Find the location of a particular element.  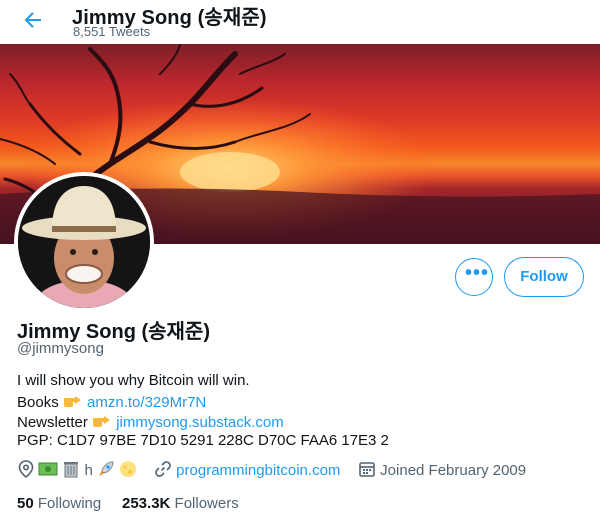

following-stat: 50 Following is located at coordinates (59, 503).